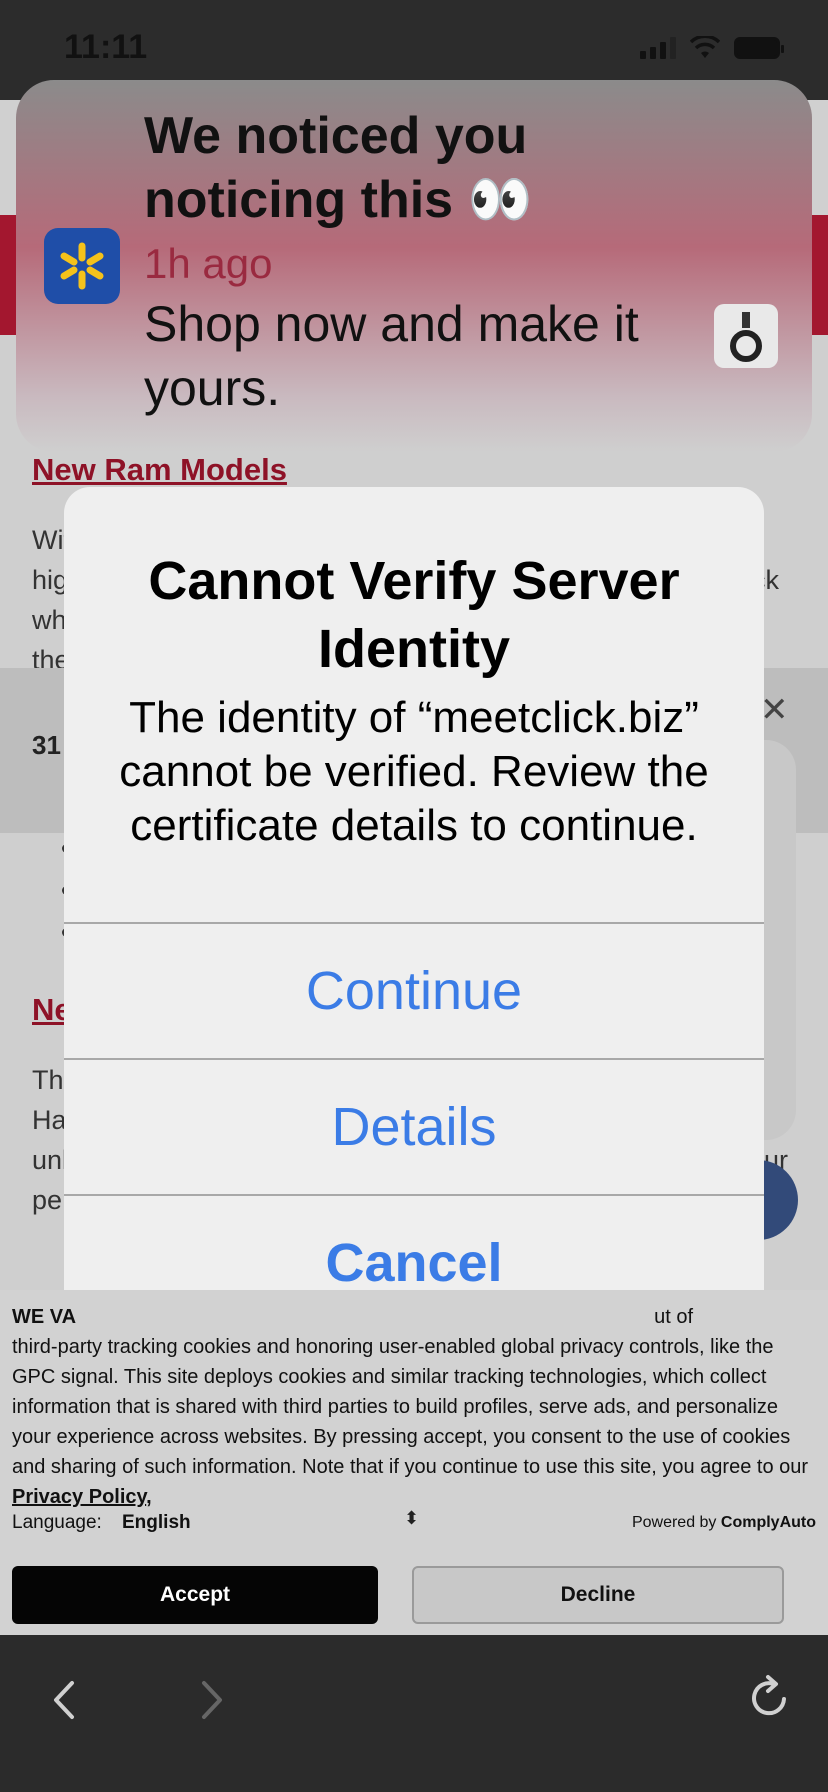 The image size is (828, 1792). Describe the element at coordinates (391, 356) in the screenshot. I see `notification-body: Shop now and make it yours.` at that location.